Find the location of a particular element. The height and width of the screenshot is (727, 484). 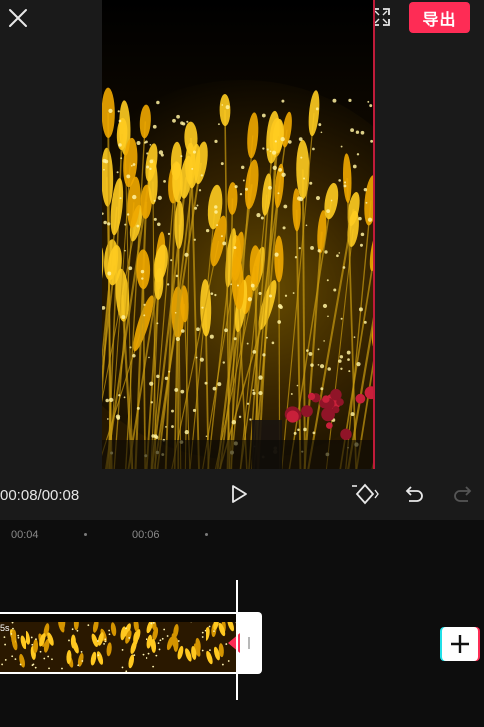

close-icon is located at coordinates (18, 18).